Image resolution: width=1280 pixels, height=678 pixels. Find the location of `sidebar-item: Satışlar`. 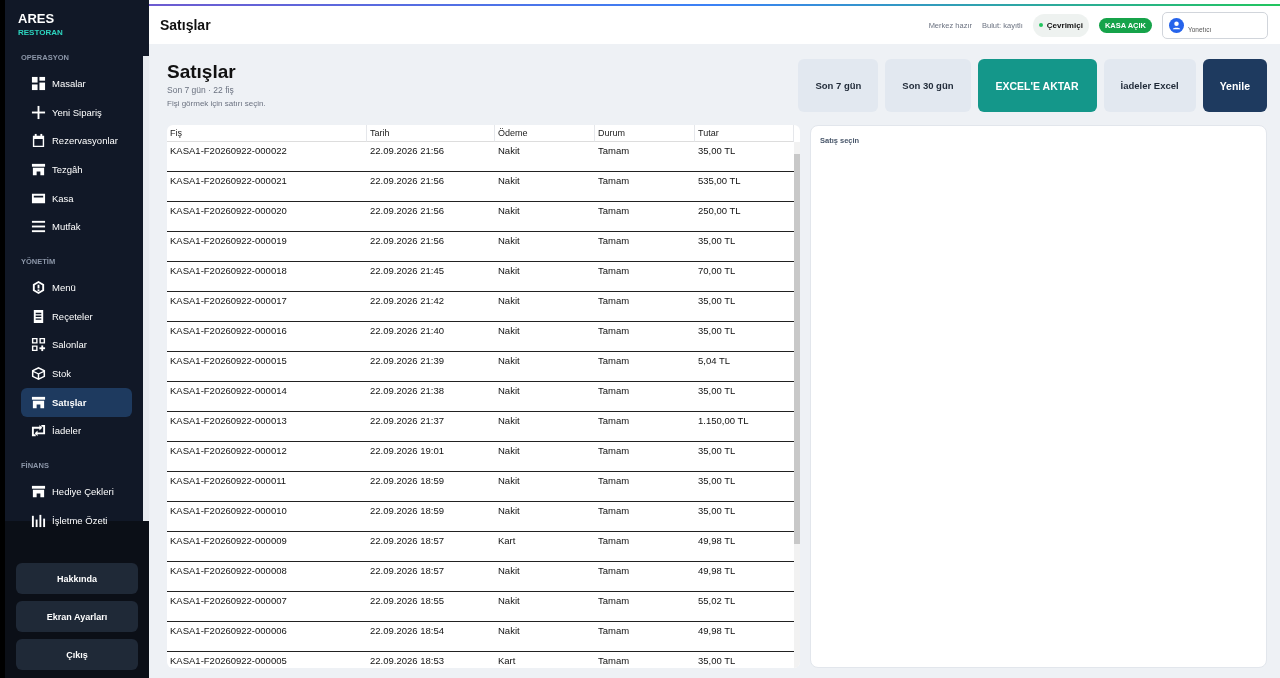

sidebar-item: Satışlar is located at coordinates (76, 402).